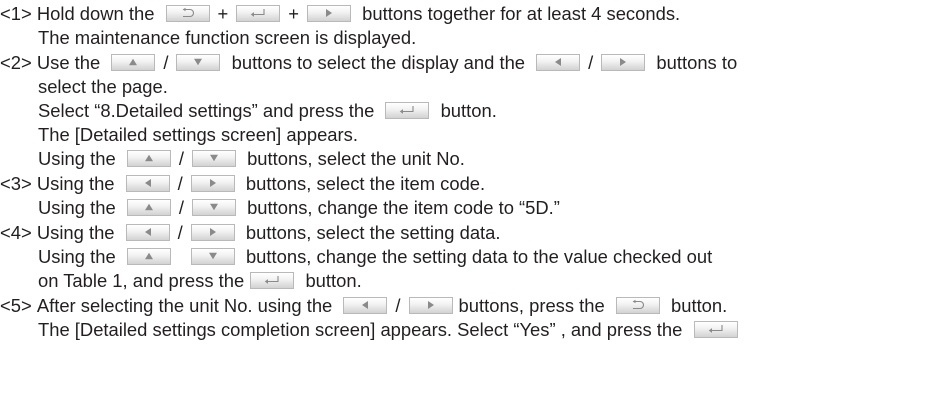  I want to click on step-2-line-5: Using the / buttons, select the unit No., so click(251, 158).